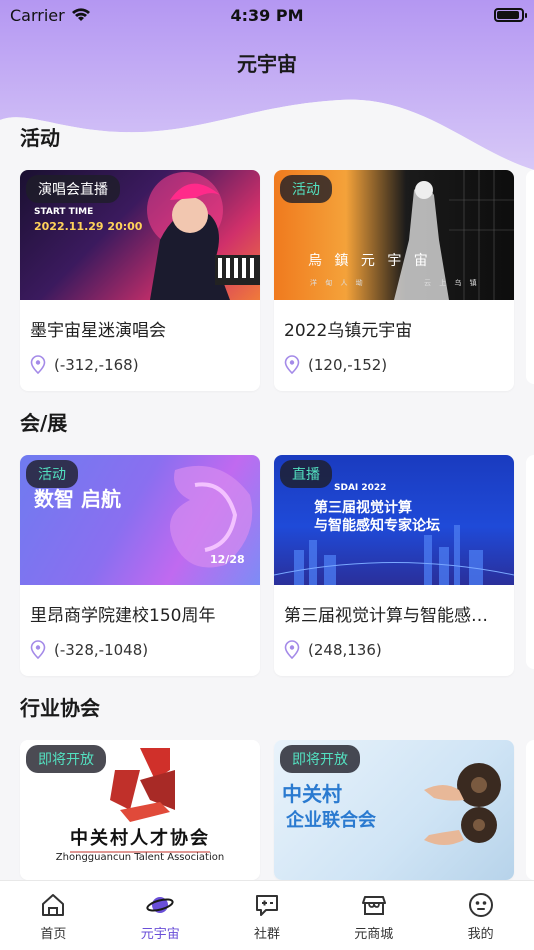  What do you see at coordinates (331, 820) in the screenshot?
I see `enterprise-association-title-line2: 企业联合会` at bounding box center [331, 820].